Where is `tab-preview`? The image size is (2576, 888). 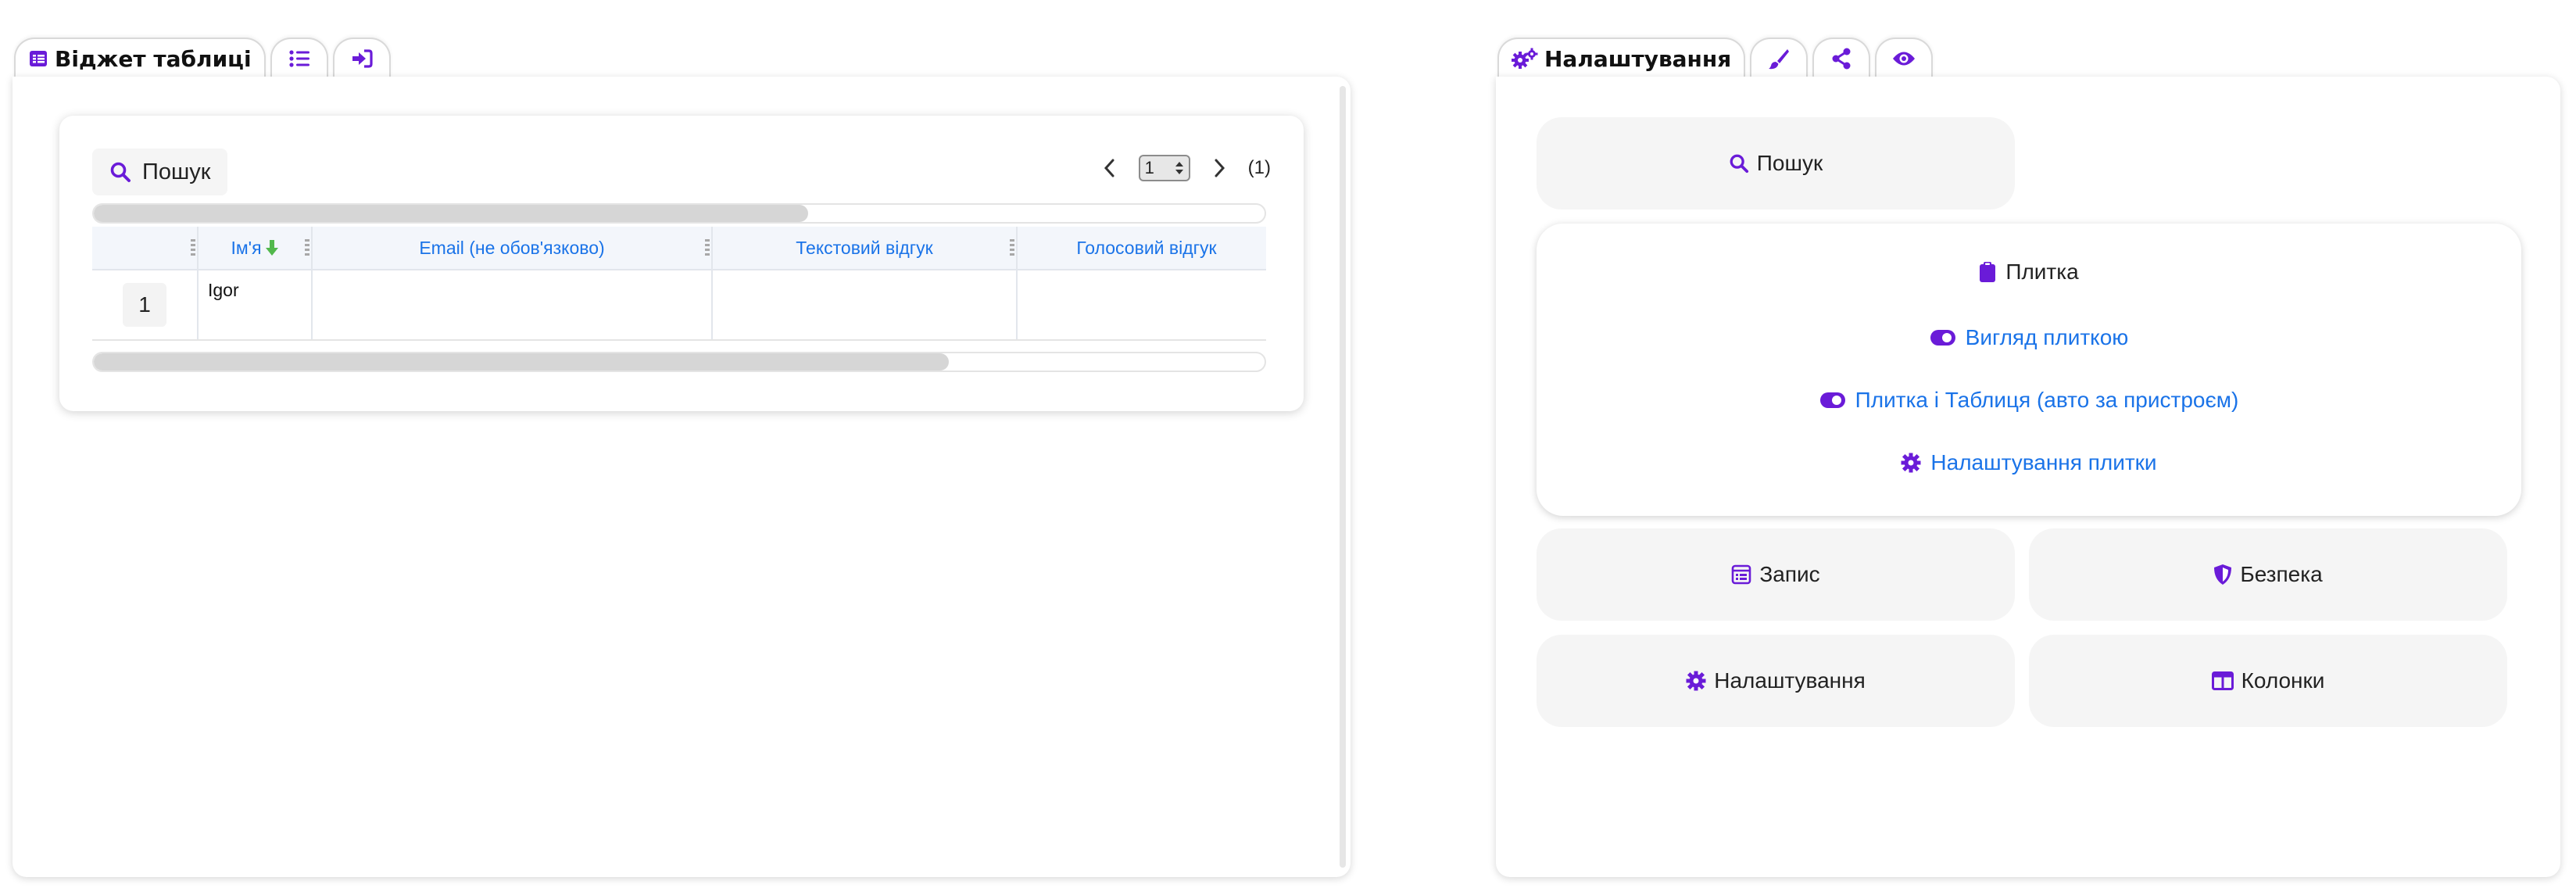
tab-preview is located at coordinates (1904, 58).